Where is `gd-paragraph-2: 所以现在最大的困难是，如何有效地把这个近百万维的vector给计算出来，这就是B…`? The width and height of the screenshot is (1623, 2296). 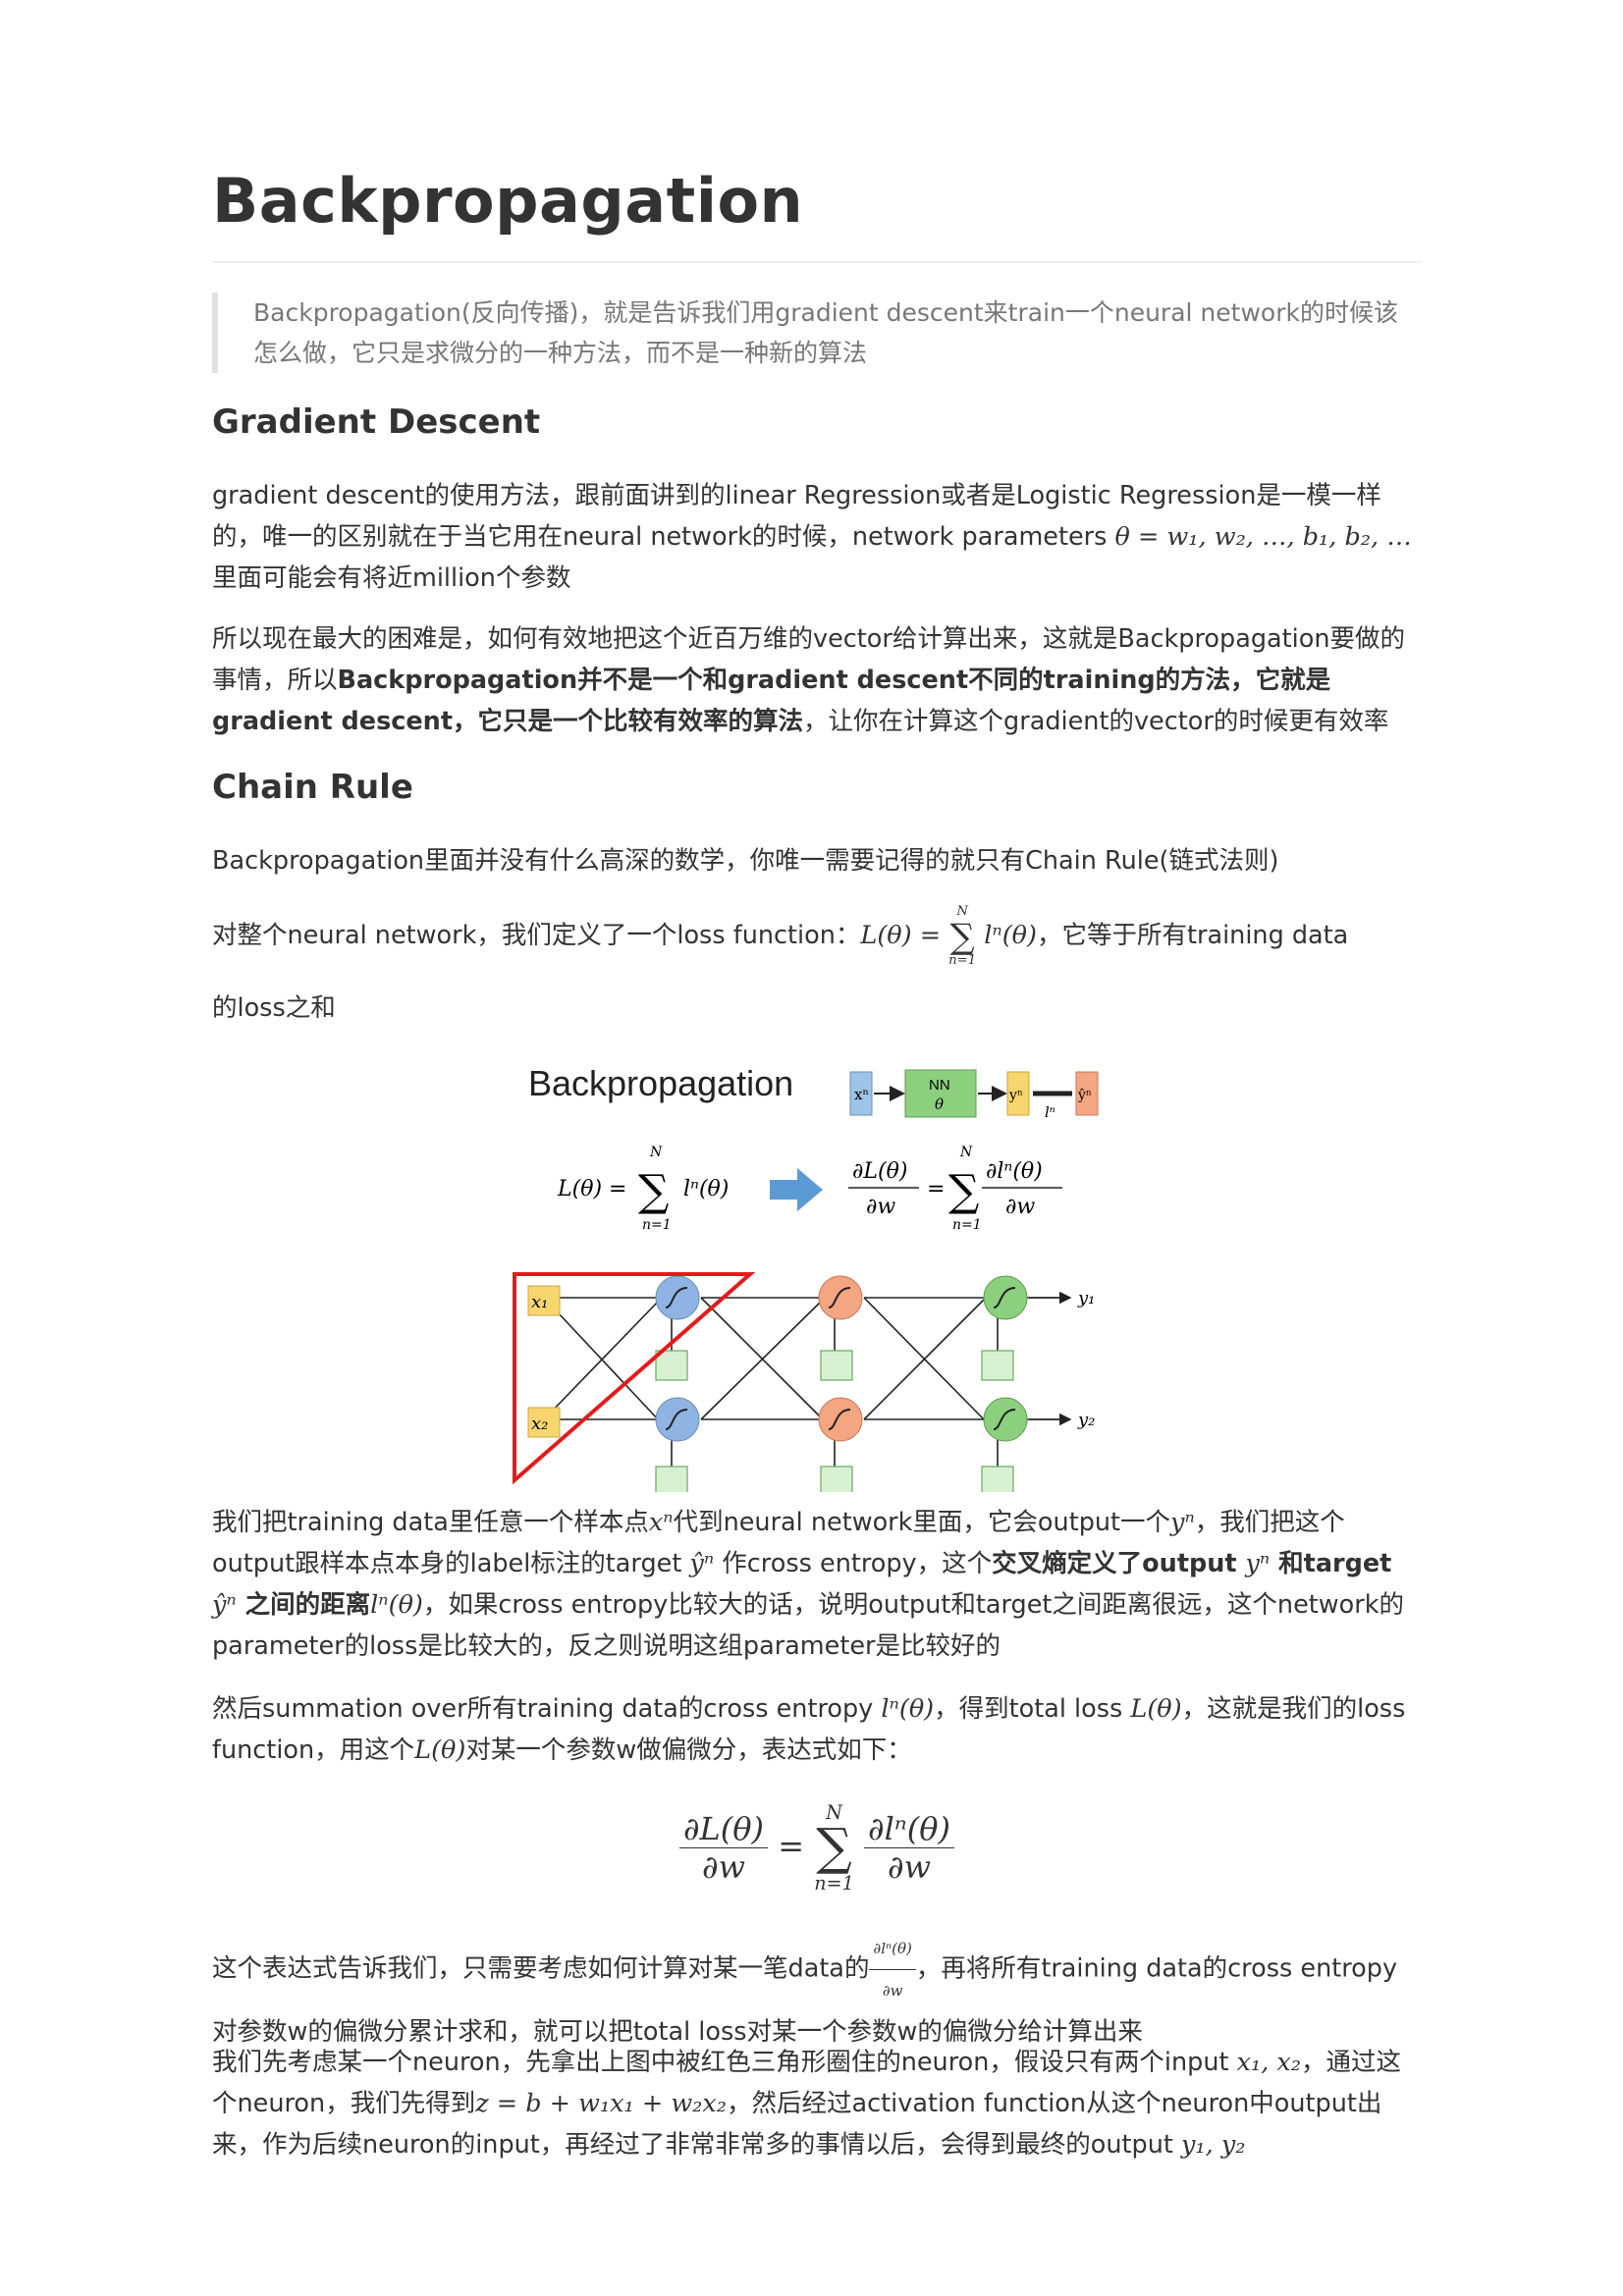
gd-paragraph-2: 所以现在最大的困难是，如何有效地把这个近百万维的vector给计算出来，这就是B… is located at coordinates (817, 680).